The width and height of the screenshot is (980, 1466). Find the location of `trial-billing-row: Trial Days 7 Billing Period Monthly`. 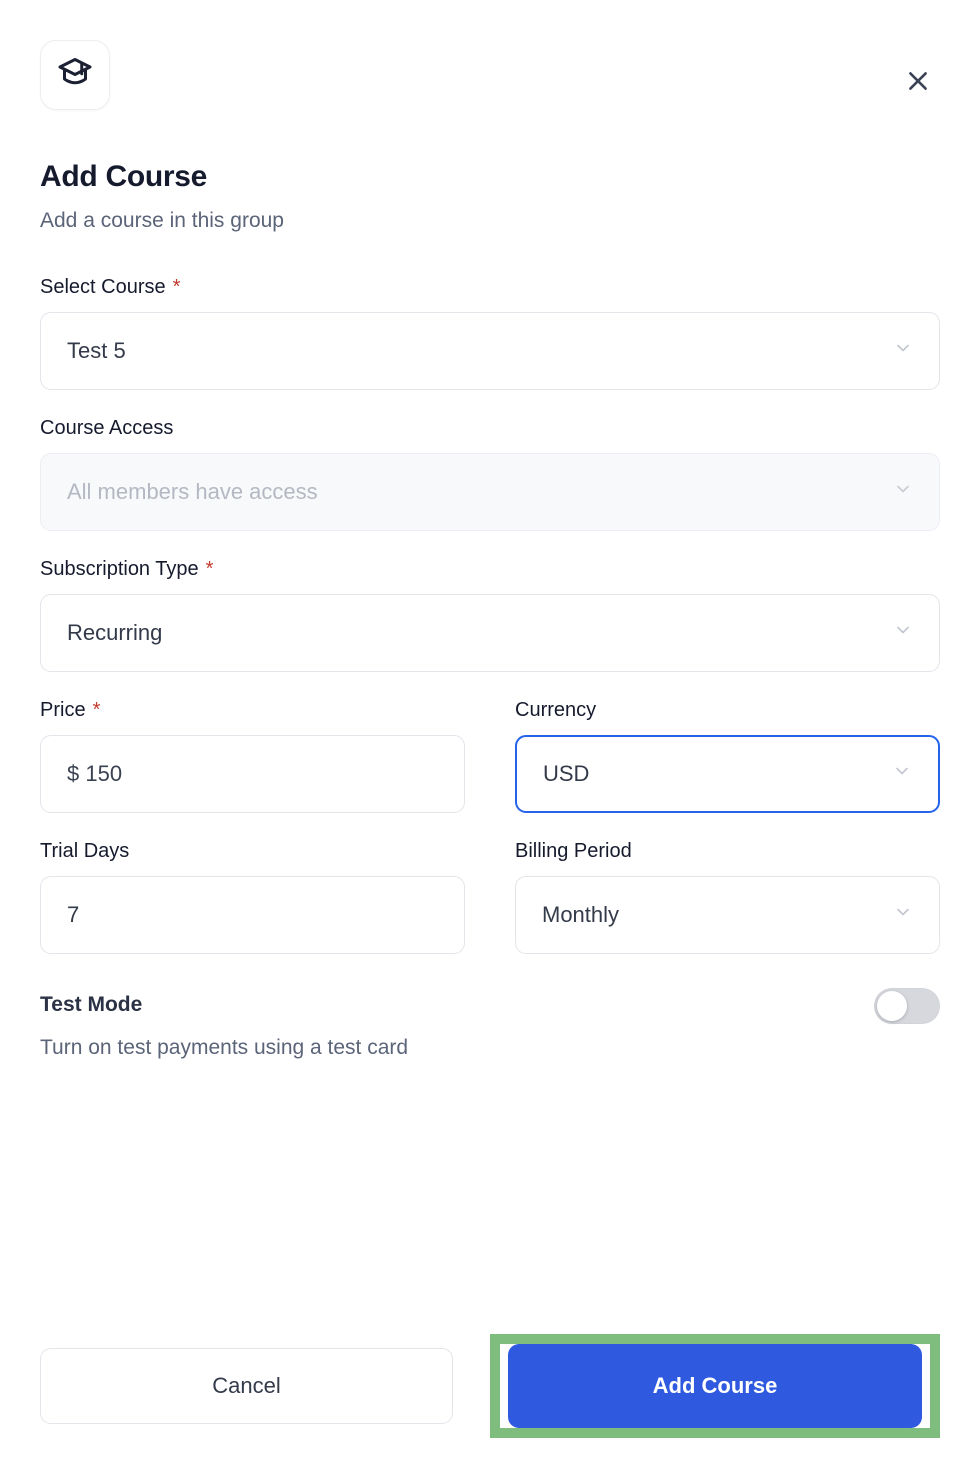

trial-billing-row: Trial Days 7 Billing Period Monthly is located at coordinates (490, 897).